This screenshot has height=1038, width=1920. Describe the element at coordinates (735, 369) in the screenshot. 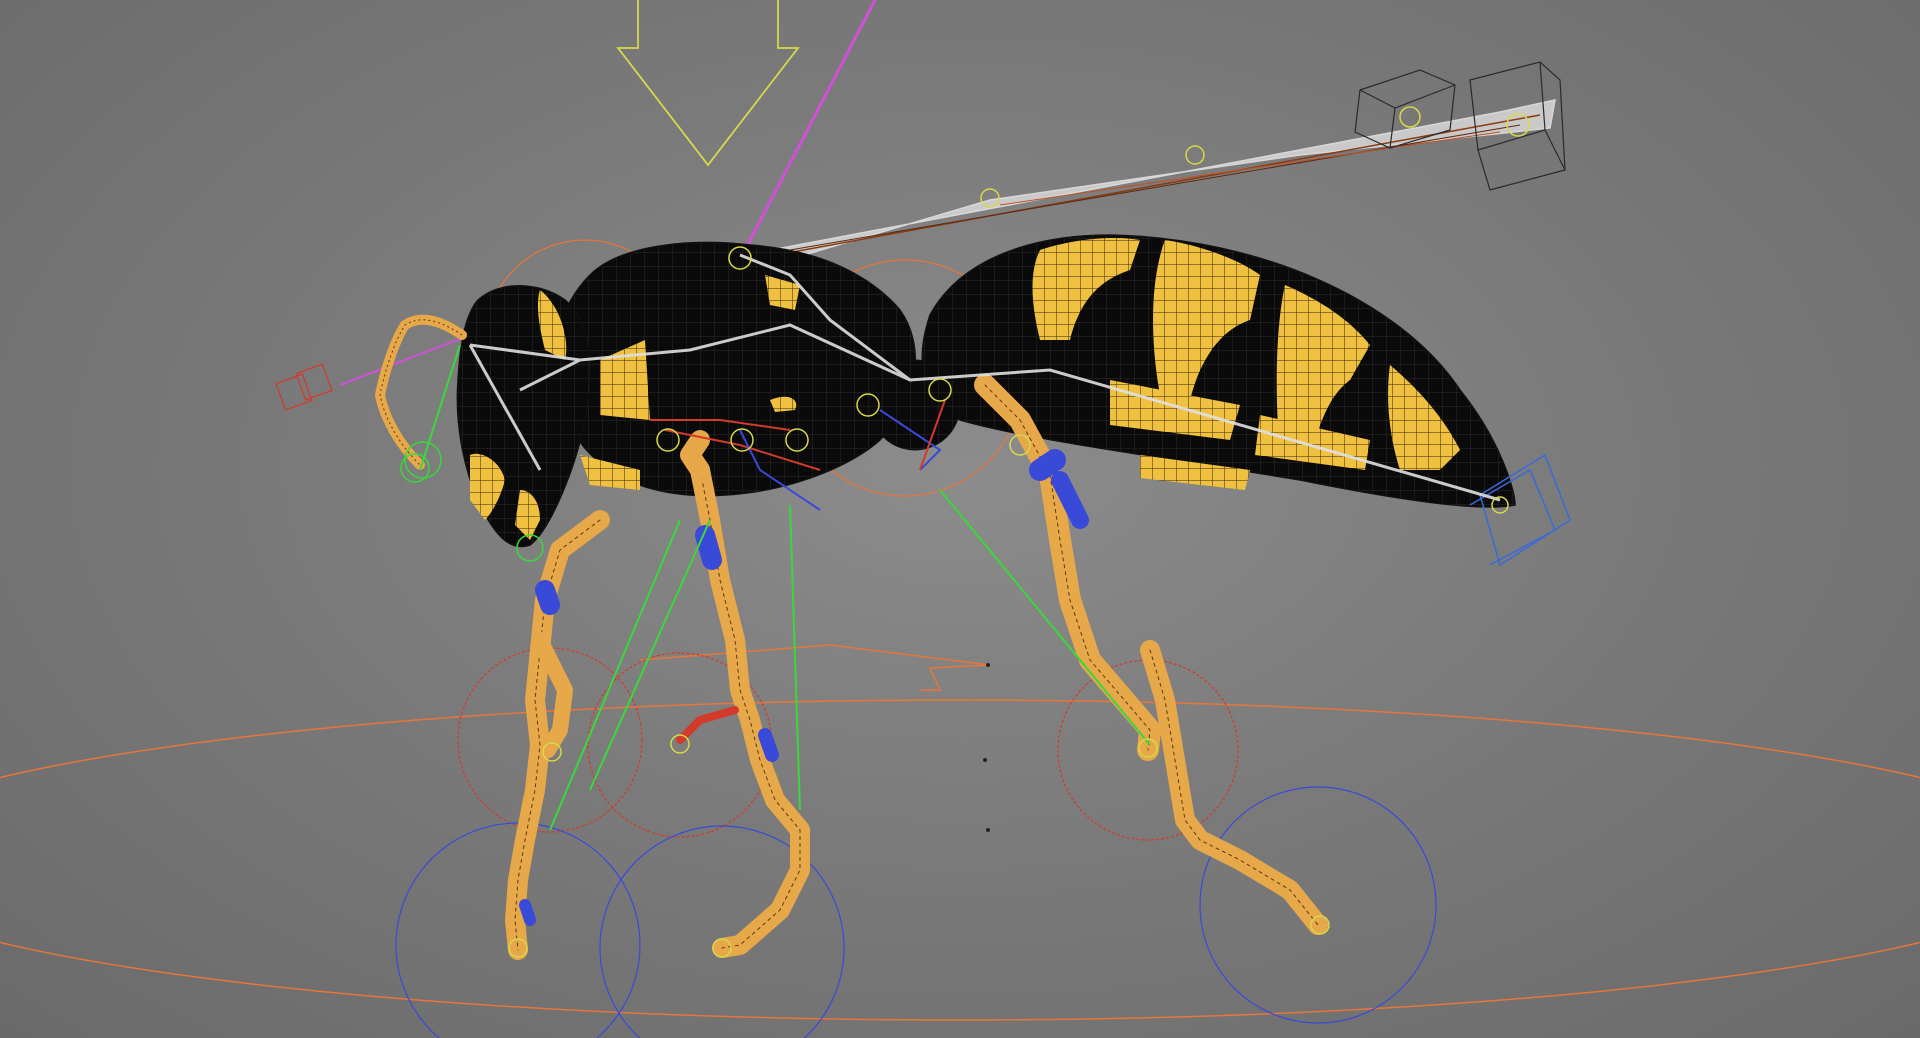

I see `thorax` at that location.